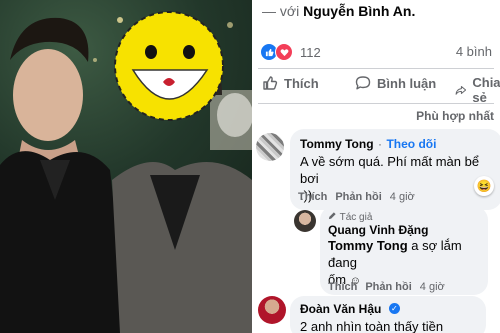  Describe the element at coordinates (372, 326) in the screenshot. I see `comment-text: 2 anh nhìn toàn thấy tiền` at that location.